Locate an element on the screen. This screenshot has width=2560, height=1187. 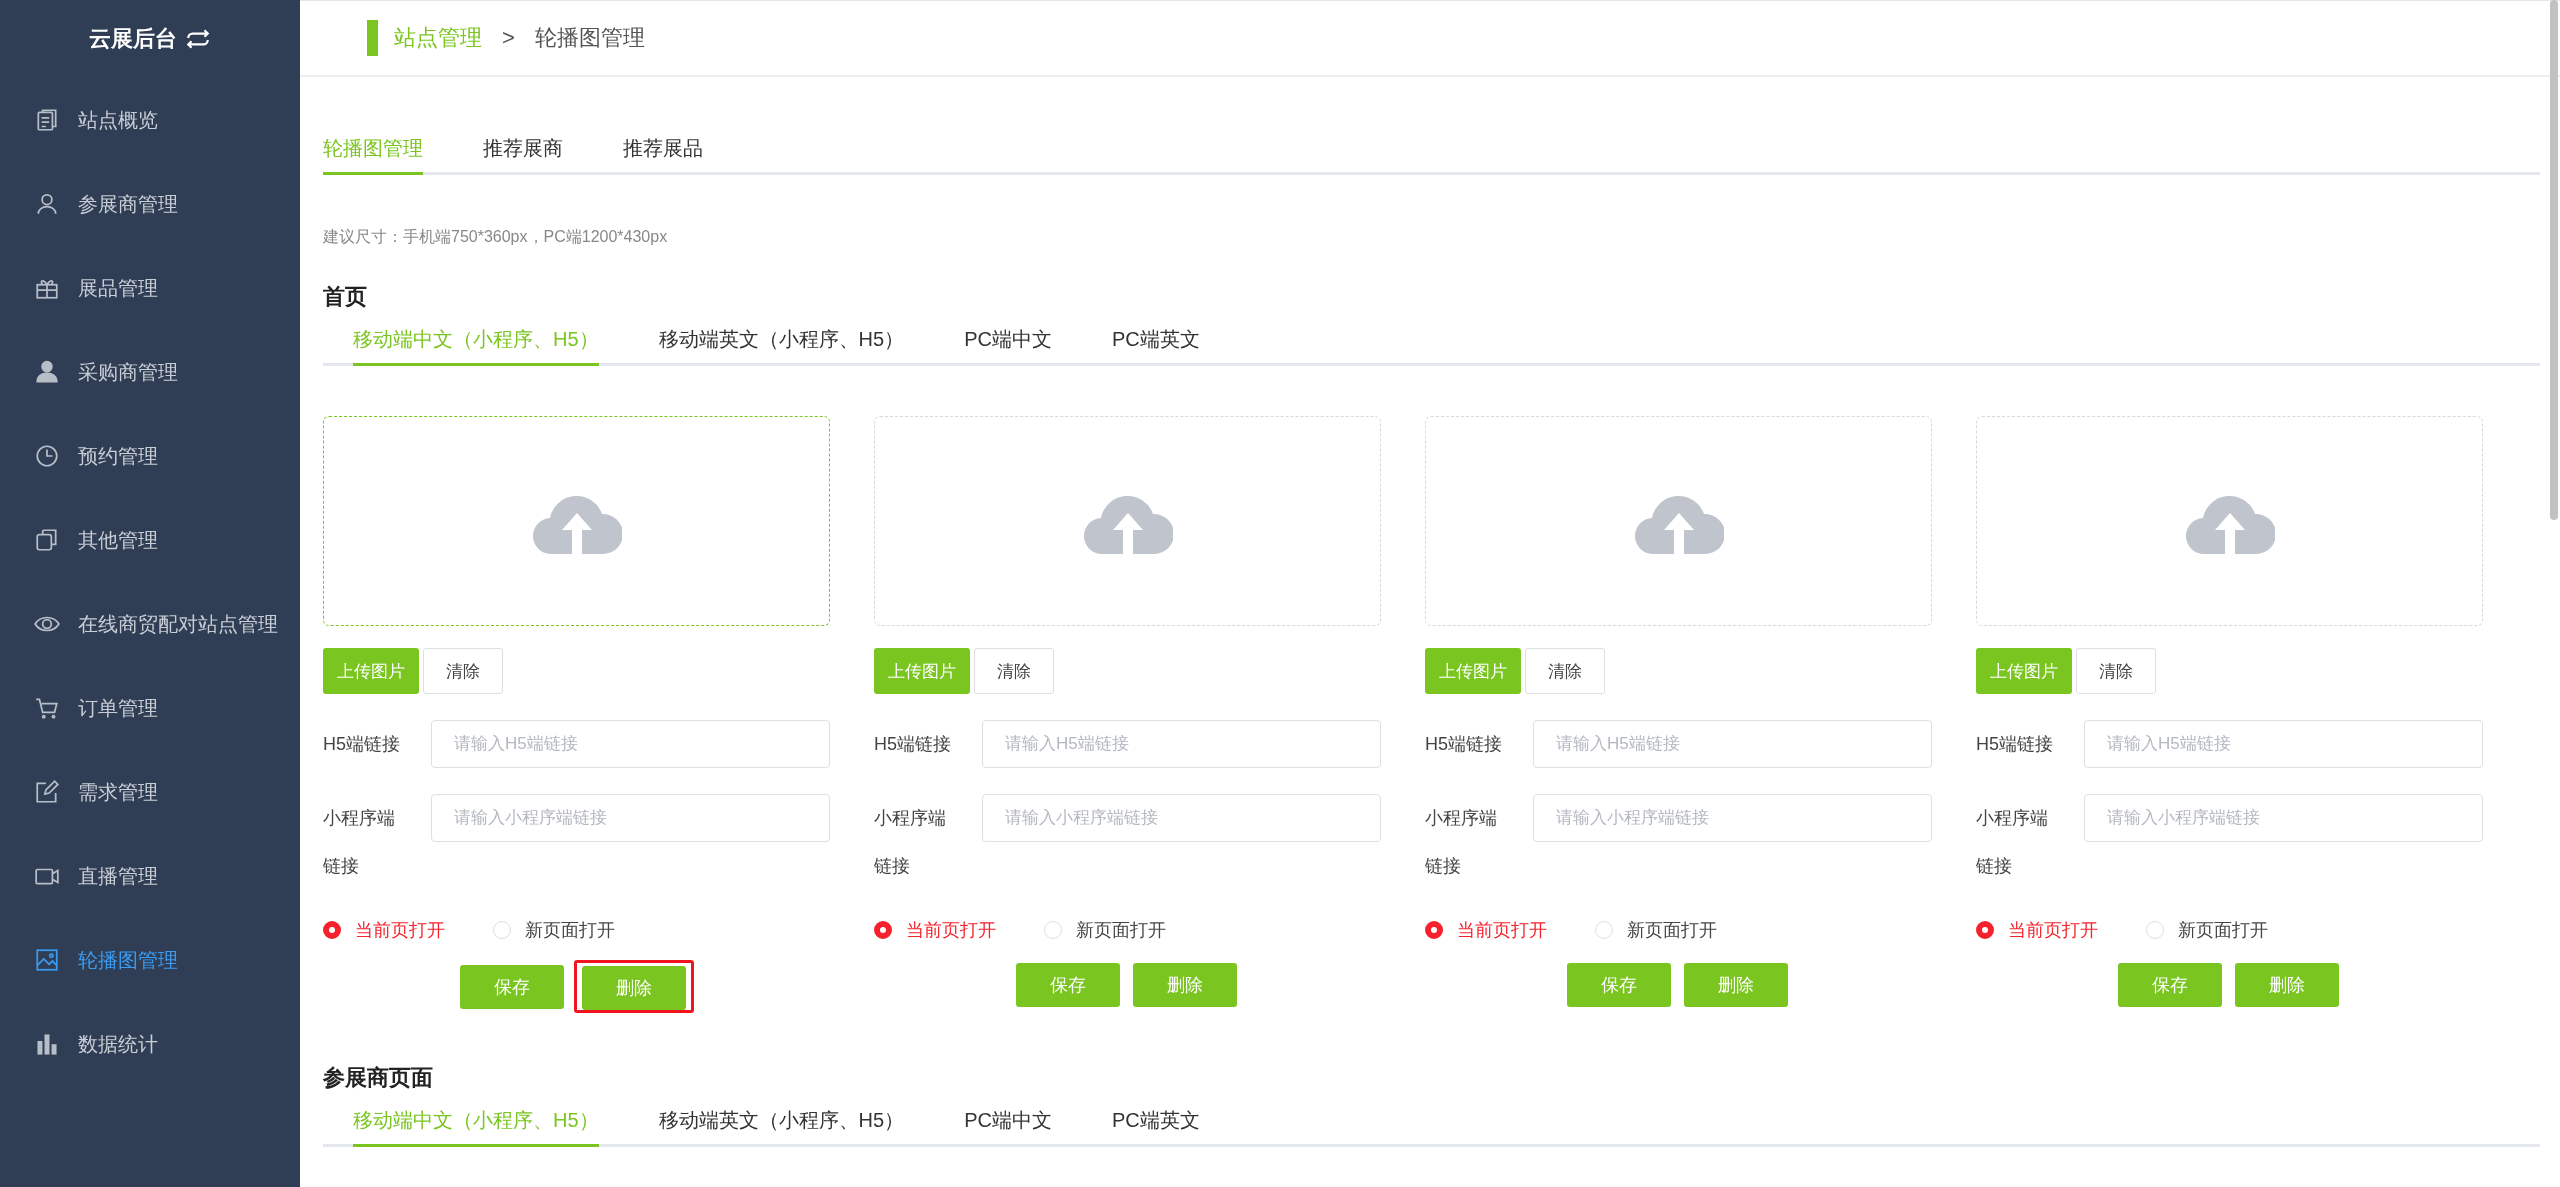
edit-icon is located at coordinates (47, 792).